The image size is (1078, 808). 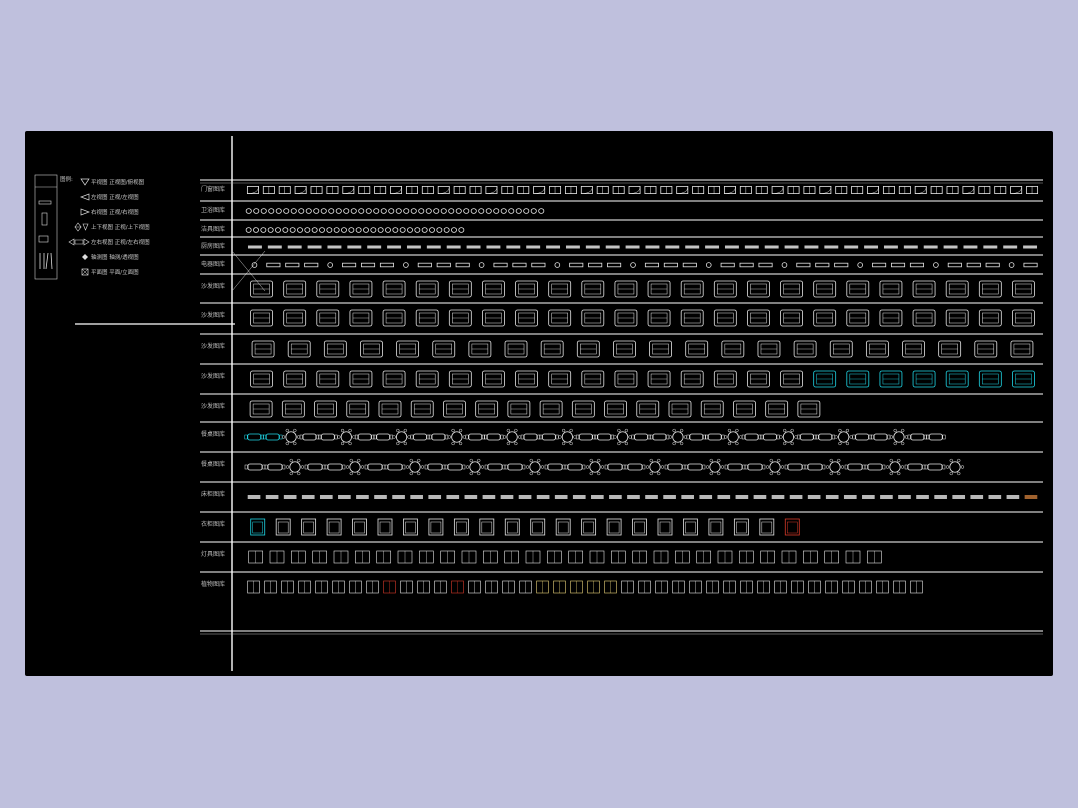 I want to click on legend-item: 上下视图 正视/上下视图, so click(x=112, y=227).